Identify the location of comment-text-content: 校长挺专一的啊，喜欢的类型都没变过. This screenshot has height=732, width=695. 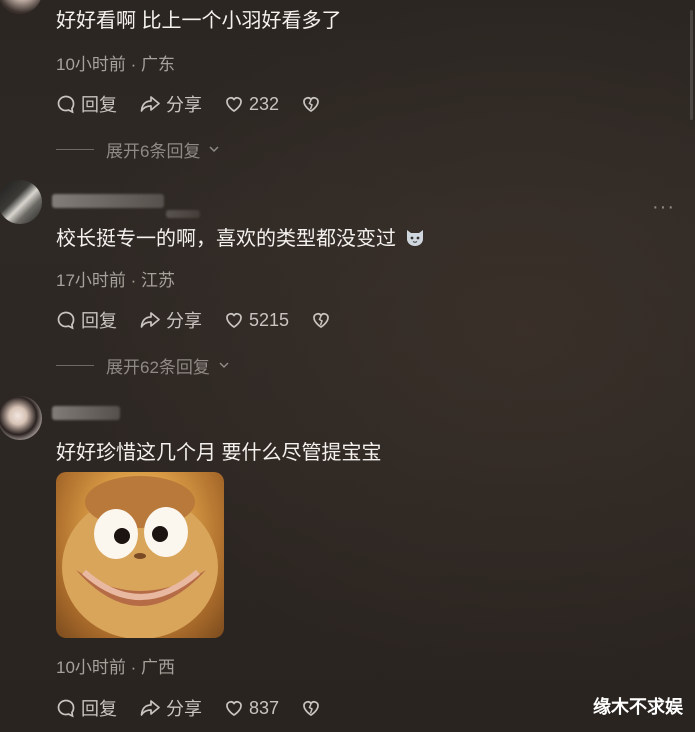
(226, 239).